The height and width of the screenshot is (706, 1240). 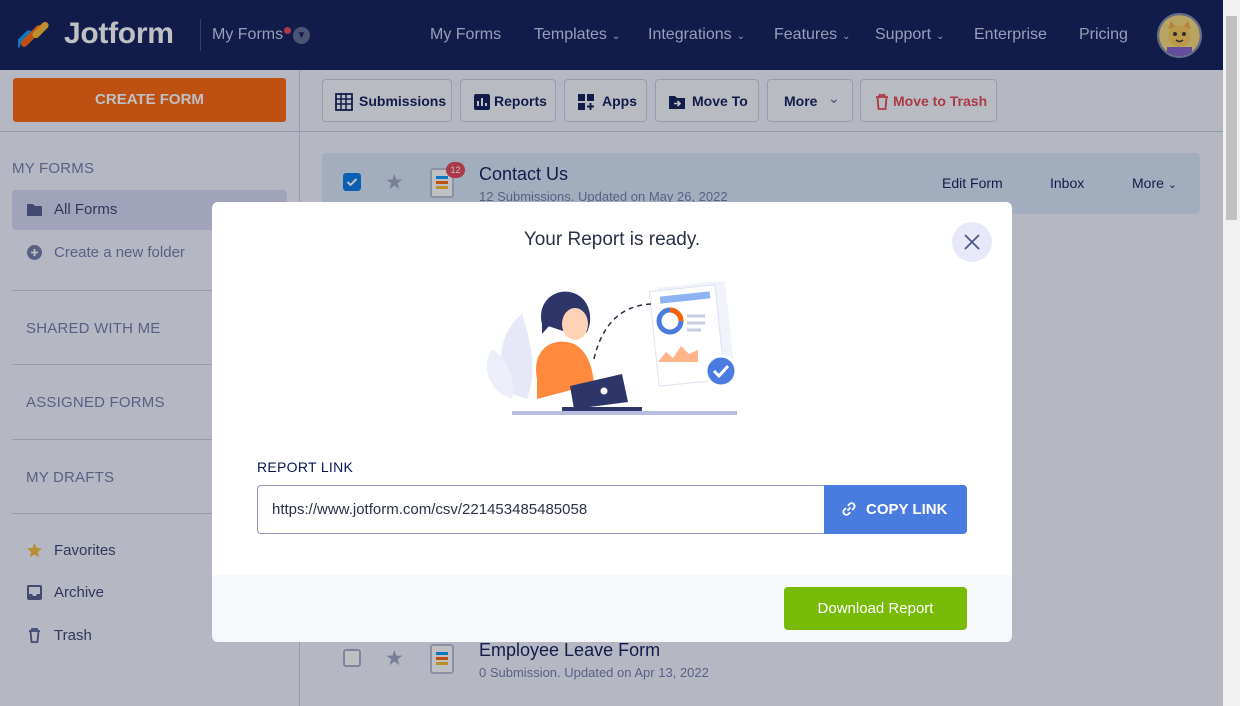 I want to click on report-ready-illustration, so click(x=612, y=347).